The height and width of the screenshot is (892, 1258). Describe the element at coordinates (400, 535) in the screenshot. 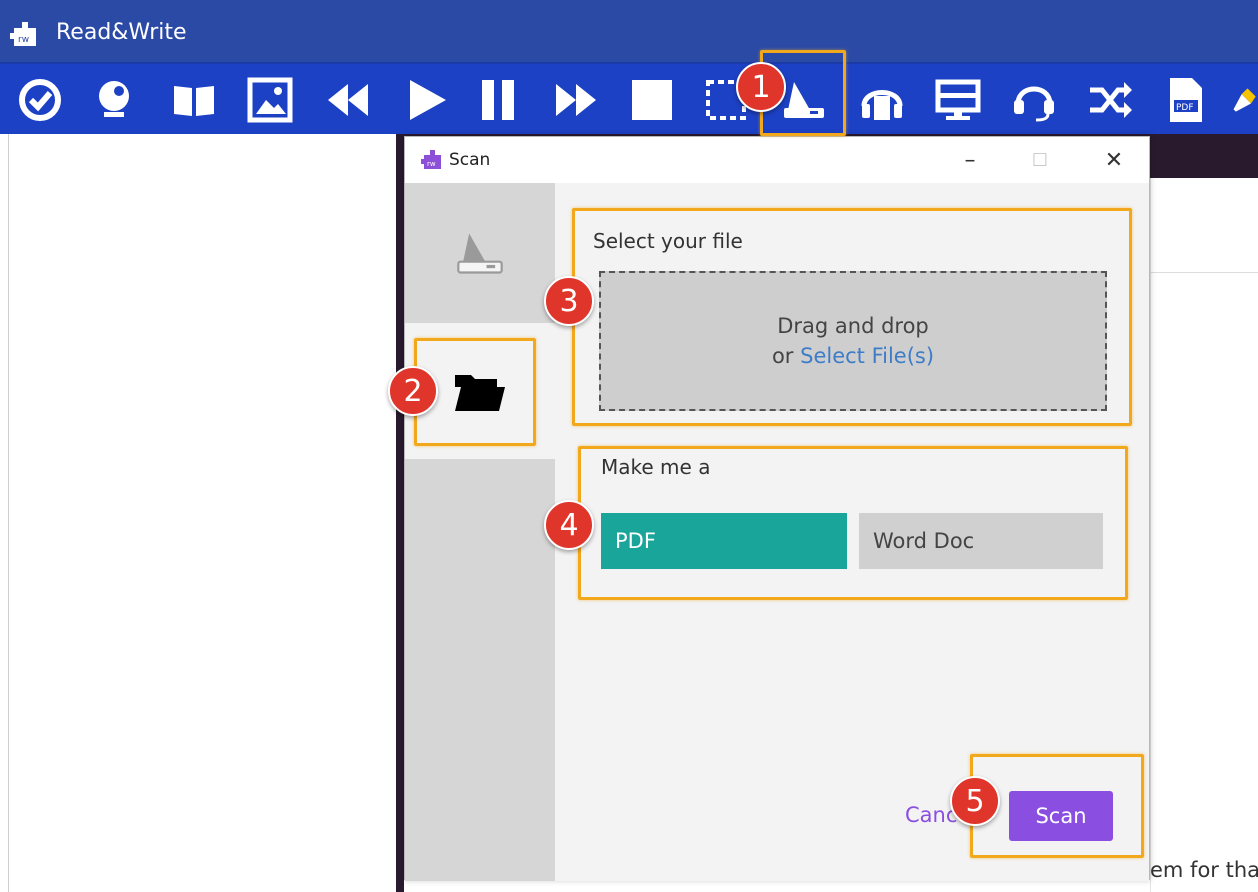

I see `background-window-edge` at that location.